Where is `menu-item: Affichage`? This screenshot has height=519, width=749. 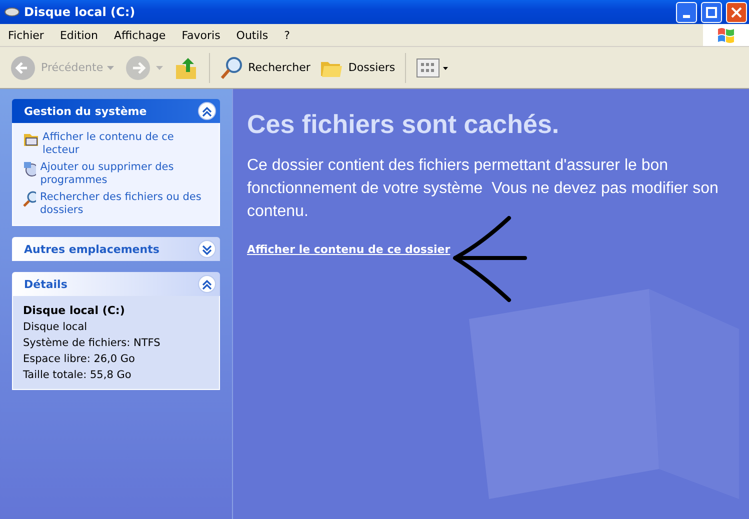 menu-item: Affichage is located at coordinates (140, 35).